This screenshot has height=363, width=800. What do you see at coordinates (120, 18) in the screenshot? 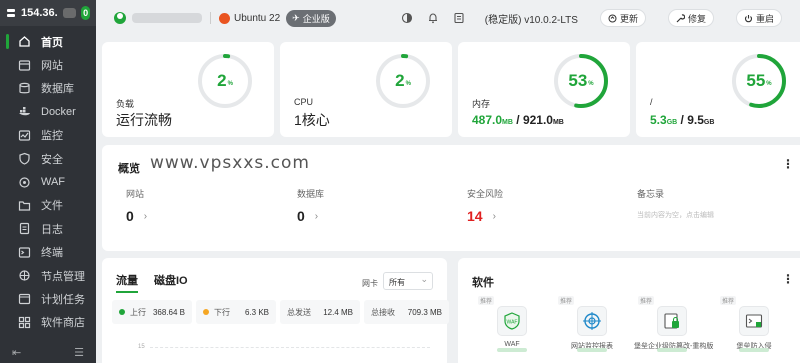
I see `avatar` at bounding box center [120, 18].